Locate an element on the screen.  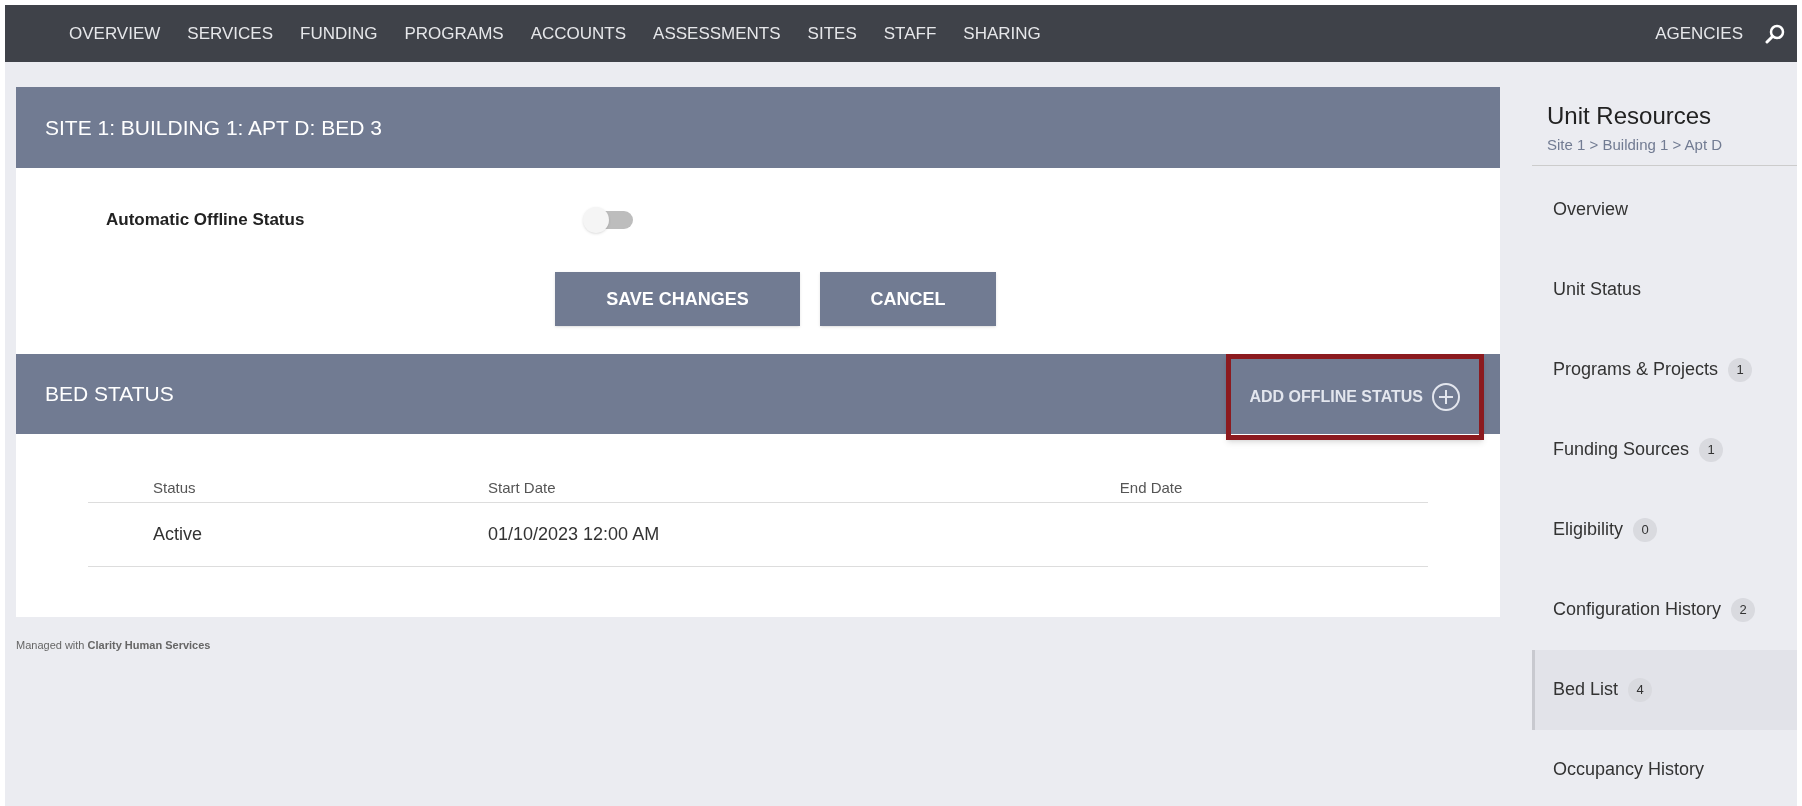
count-badge: 2 is located at coordinates (1743, 609).